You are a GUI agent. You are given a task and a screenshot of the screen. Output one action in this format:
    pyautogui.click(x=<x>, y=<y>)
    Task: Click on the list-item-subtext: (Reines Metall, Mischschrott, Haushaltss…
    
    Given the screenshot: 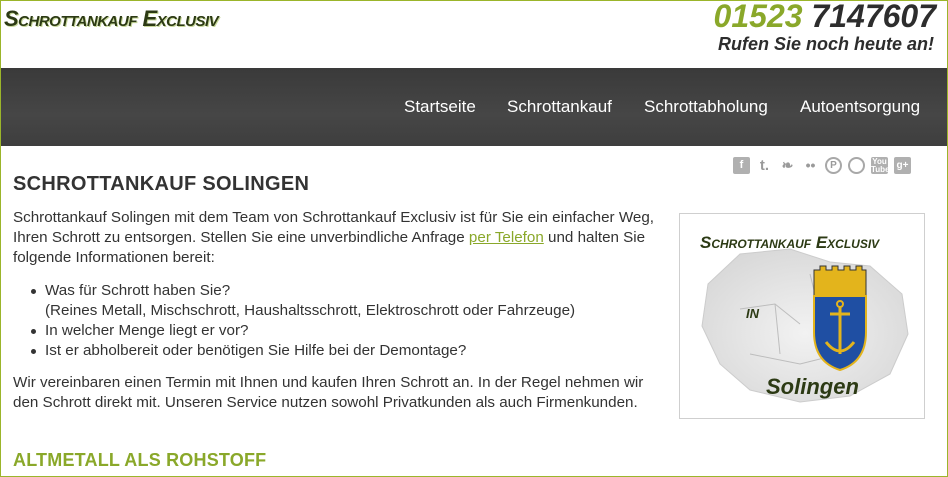 What is the action you would take?
    pyautogui.click(x=310, y=310)
    